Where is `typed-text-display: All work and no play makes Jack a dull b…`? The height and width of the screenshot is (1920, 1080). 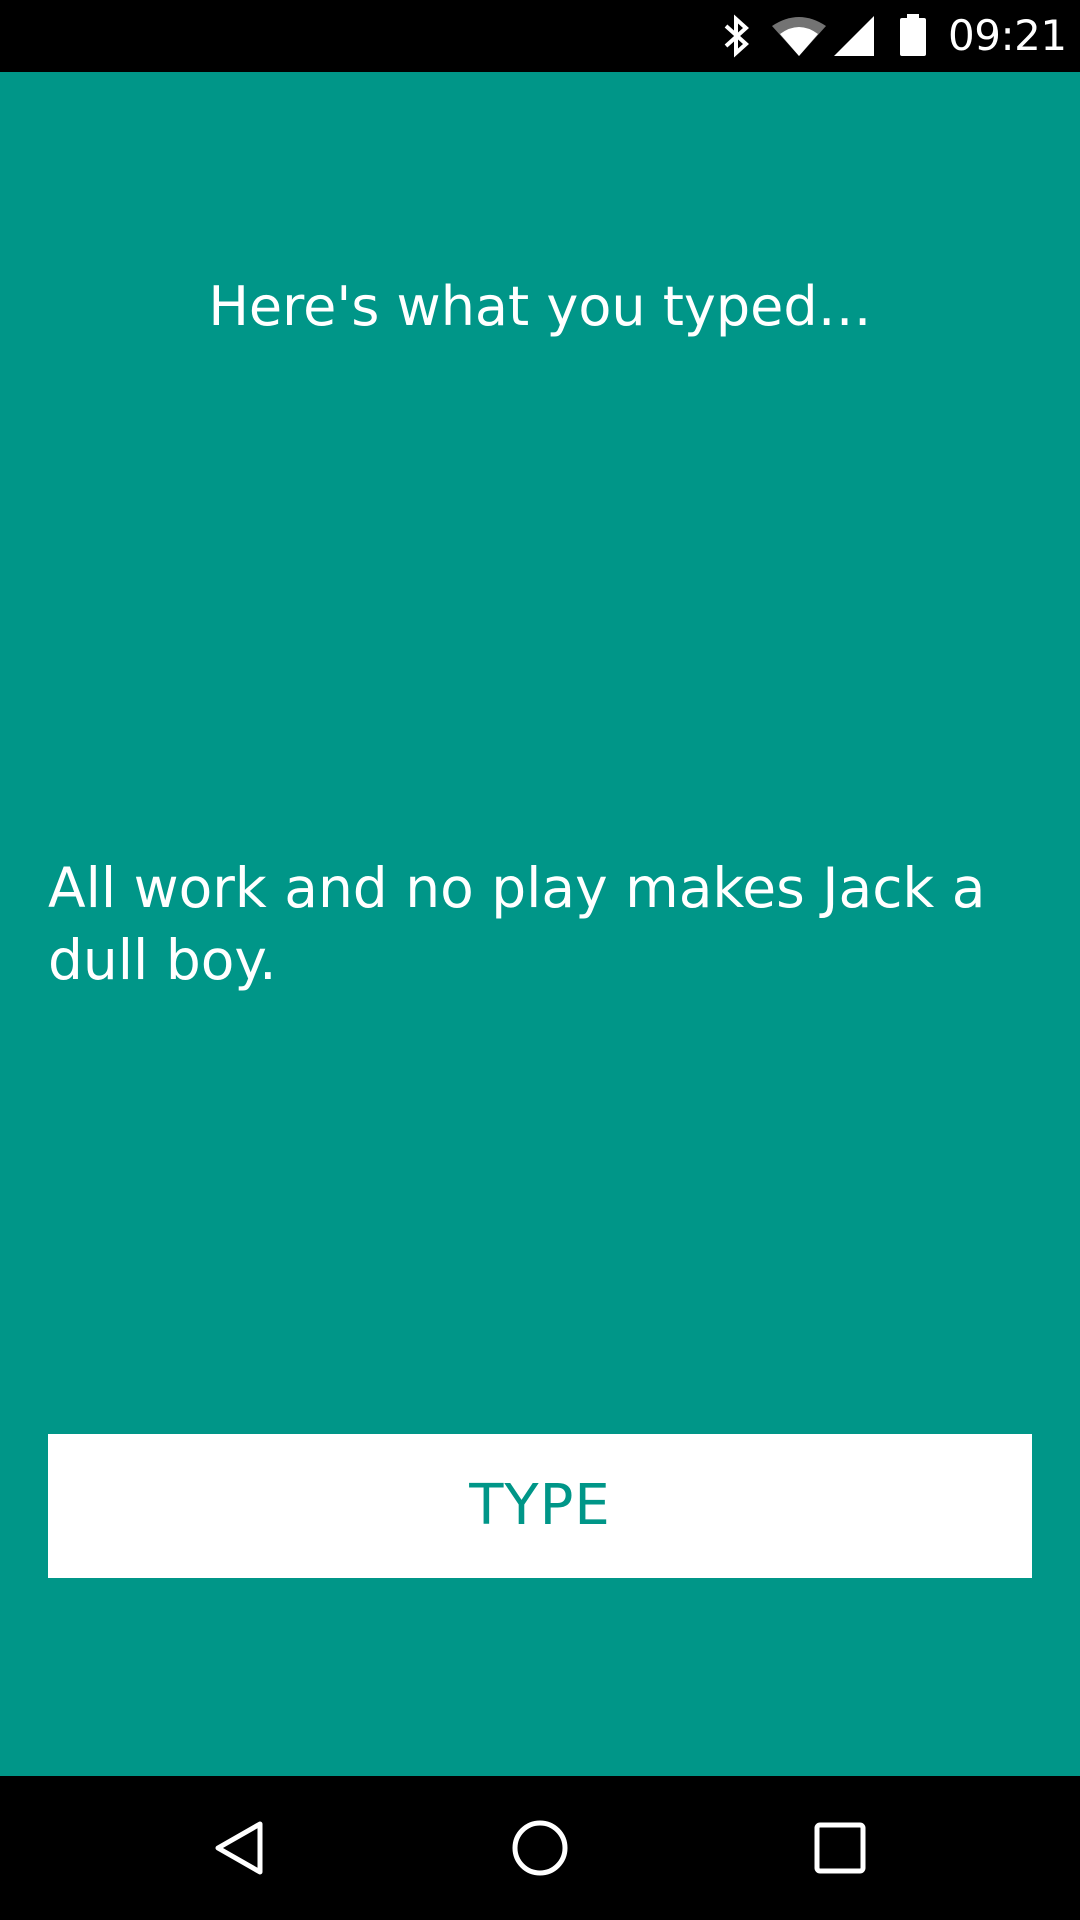
typed-text-display: All work and no play makes Jack a dull b… is located at coordinates (517, 924).